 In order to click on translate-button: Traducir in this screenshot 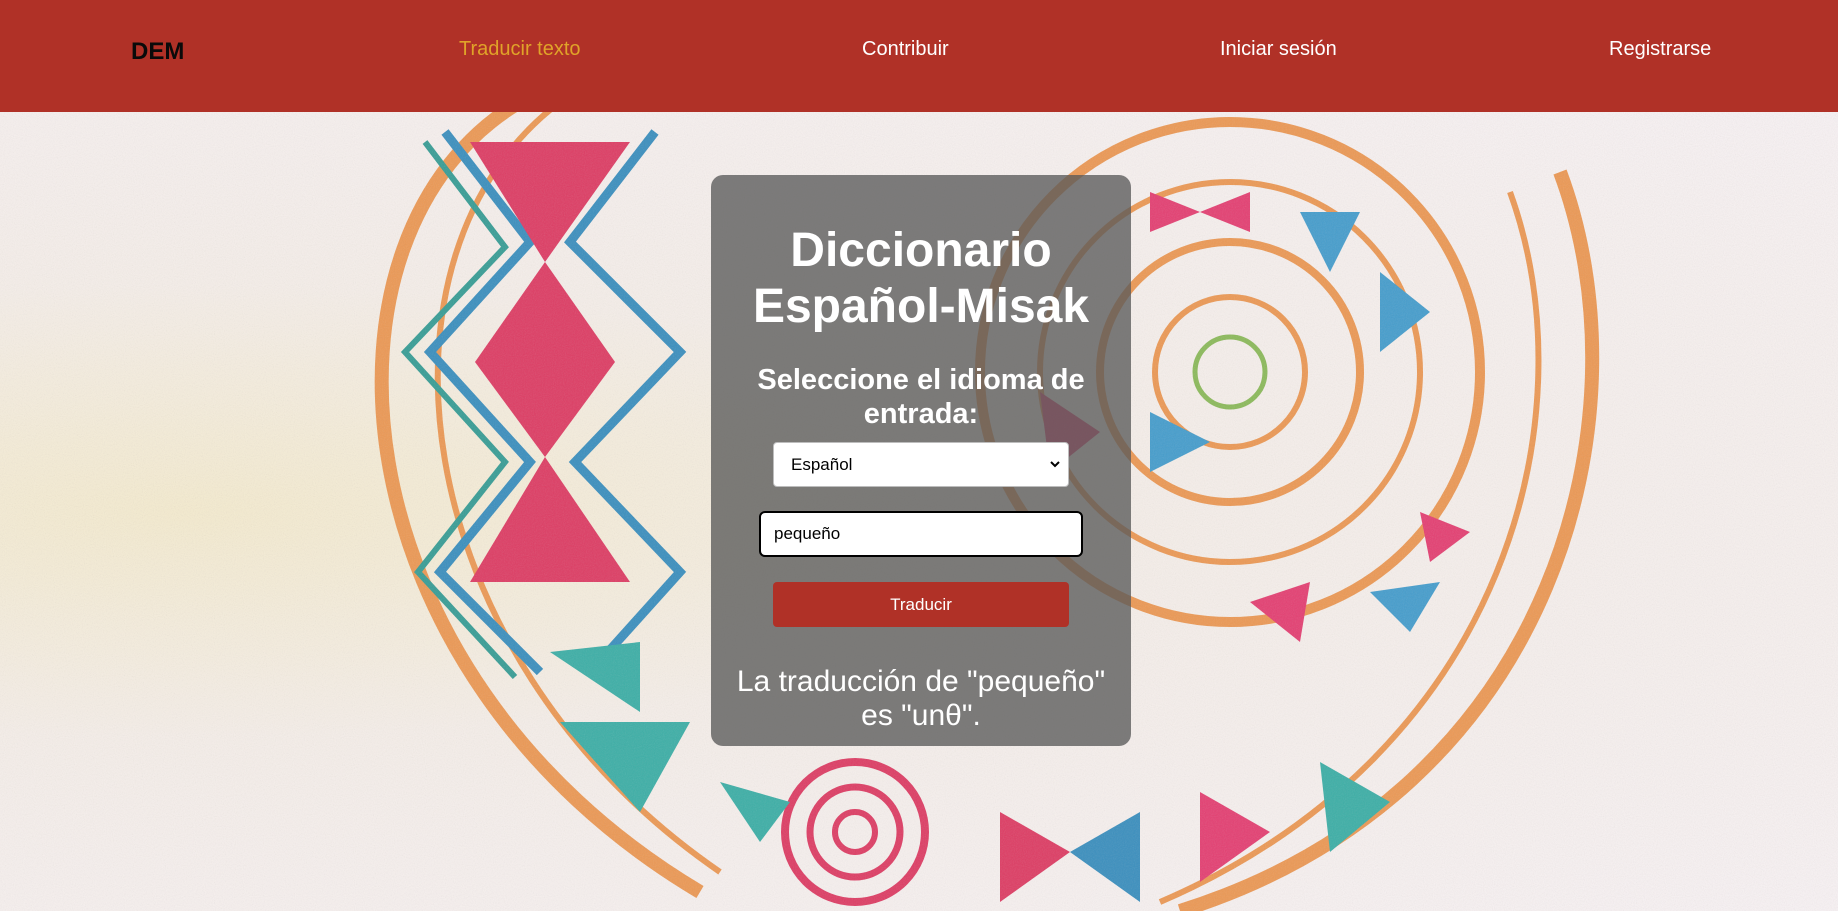, I will do `click(921, 604)`.